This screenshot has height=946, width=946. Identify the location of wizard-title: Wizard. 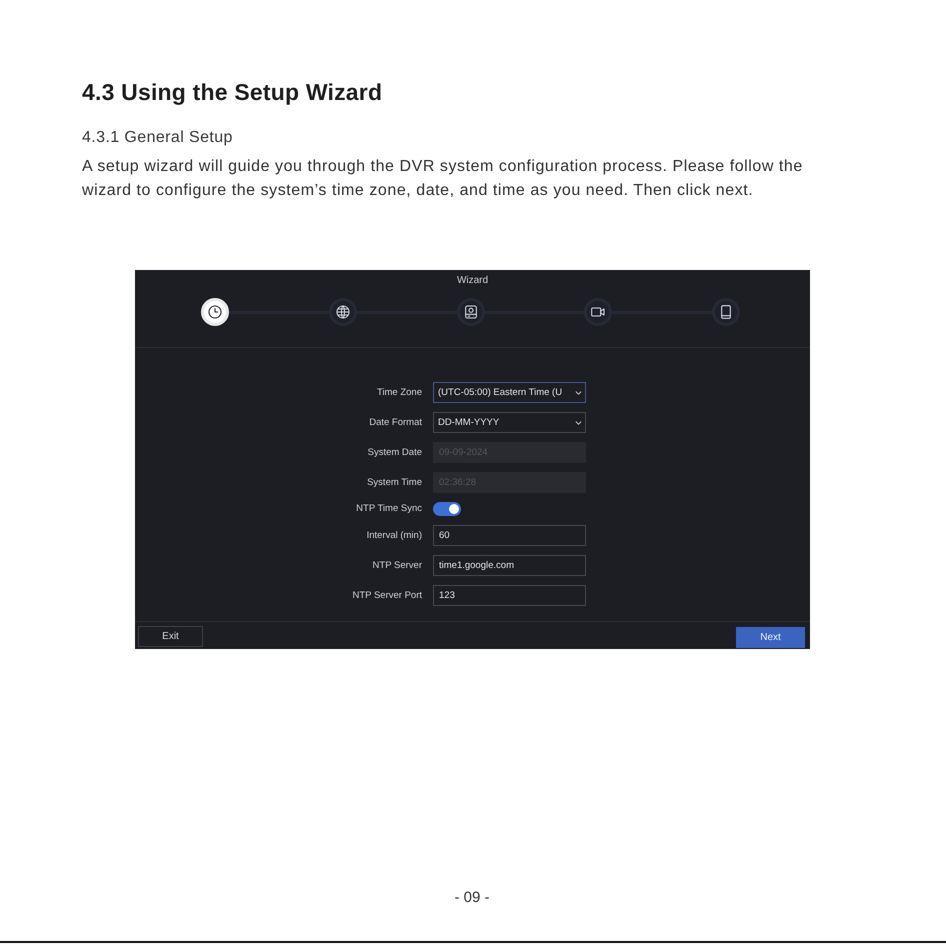
(472, 281).